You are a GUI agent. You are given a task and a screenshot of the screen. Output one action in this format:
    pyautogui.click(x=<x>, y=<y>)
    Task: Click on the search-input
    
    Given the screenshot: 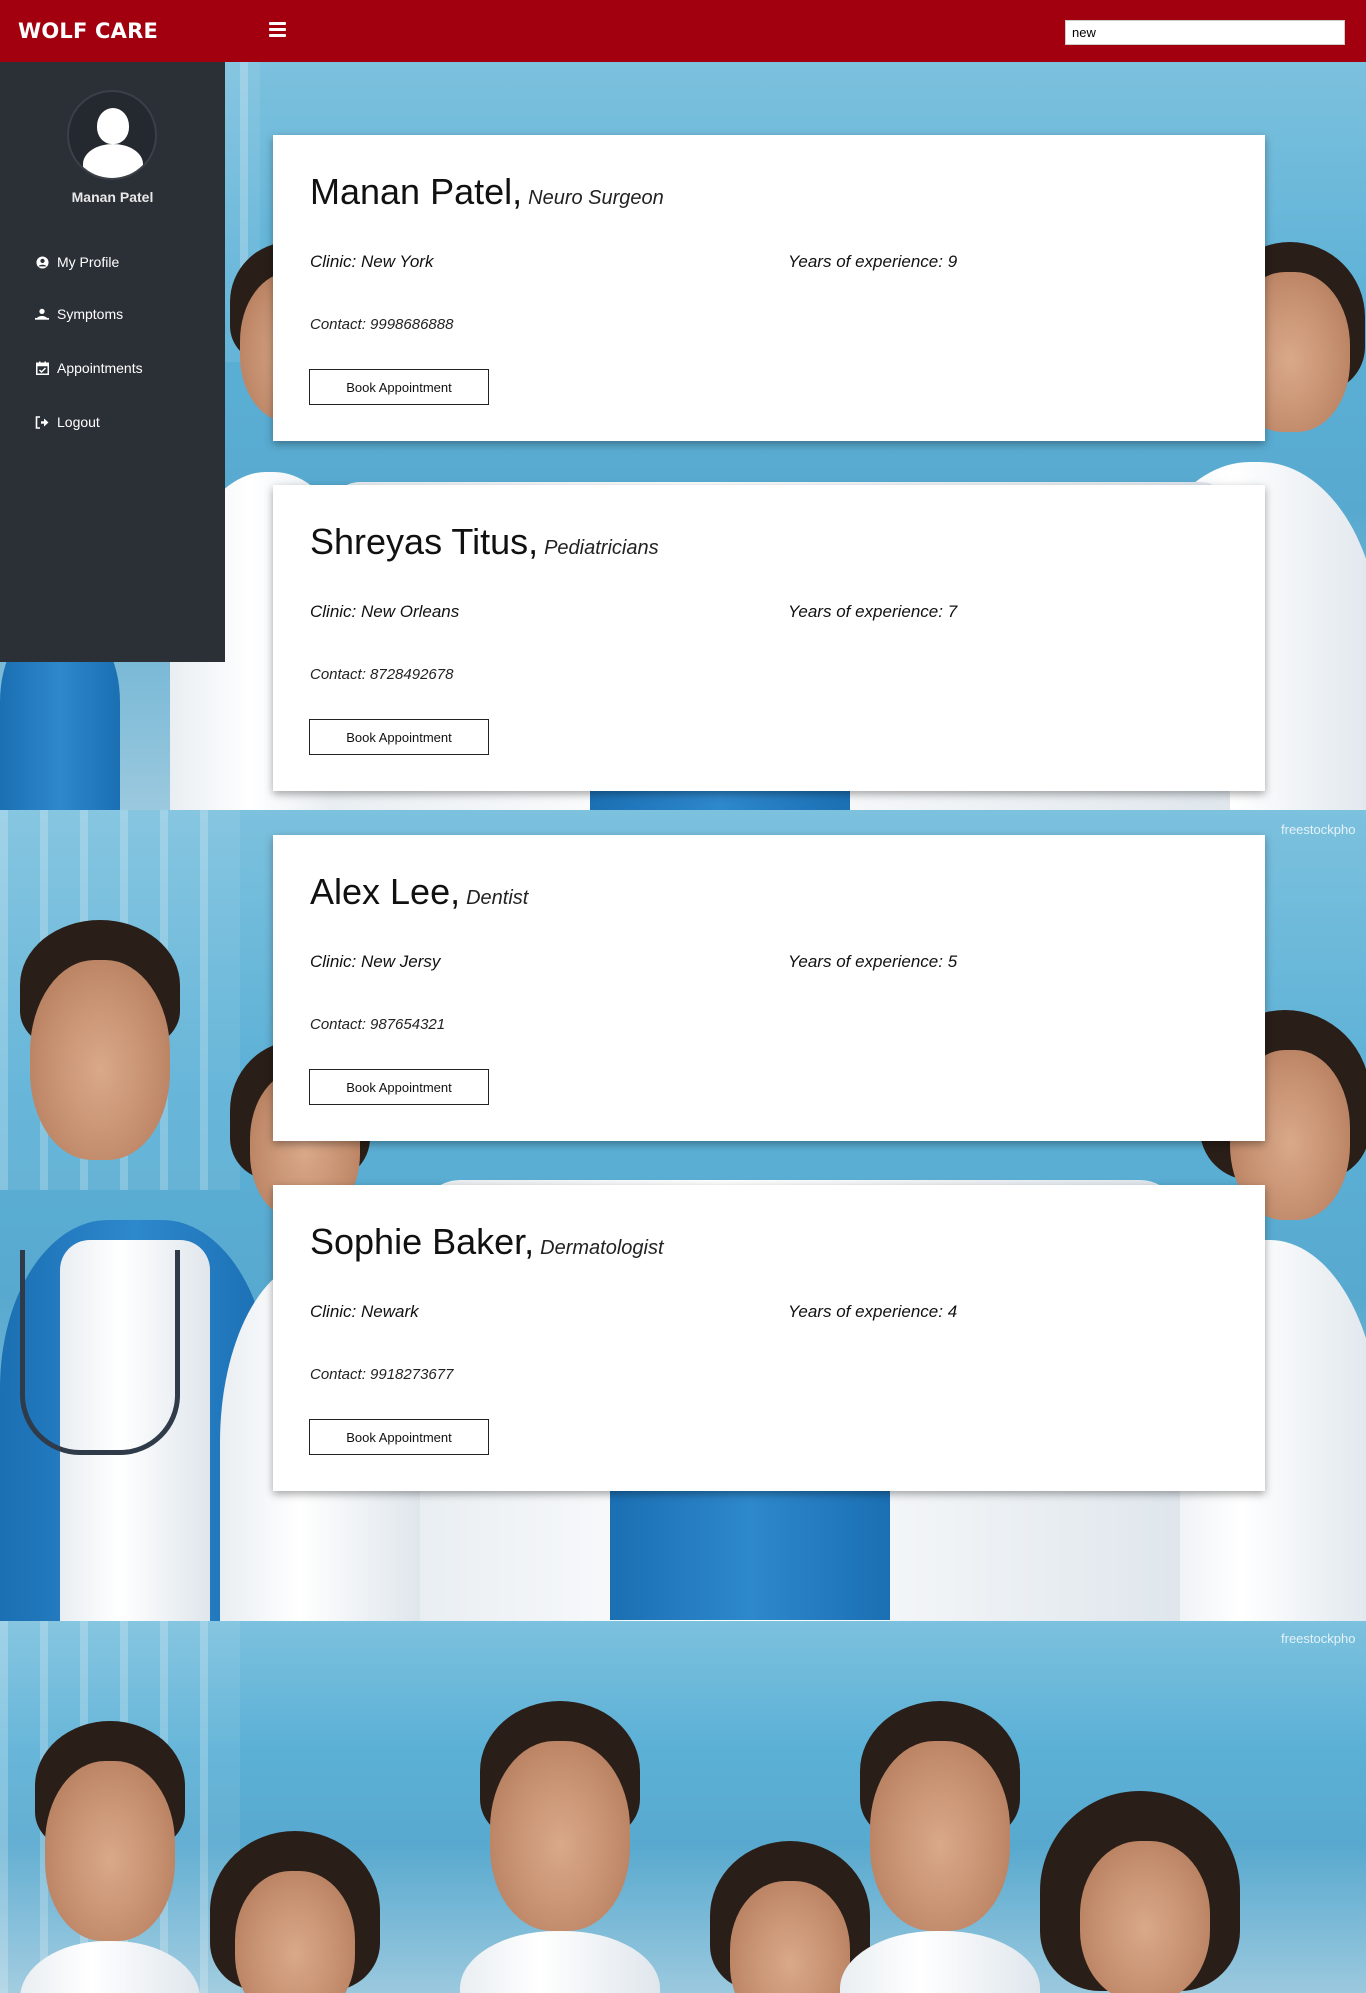 What is the action you would take?
    pyautogui.click(x=1205, y=32)
    